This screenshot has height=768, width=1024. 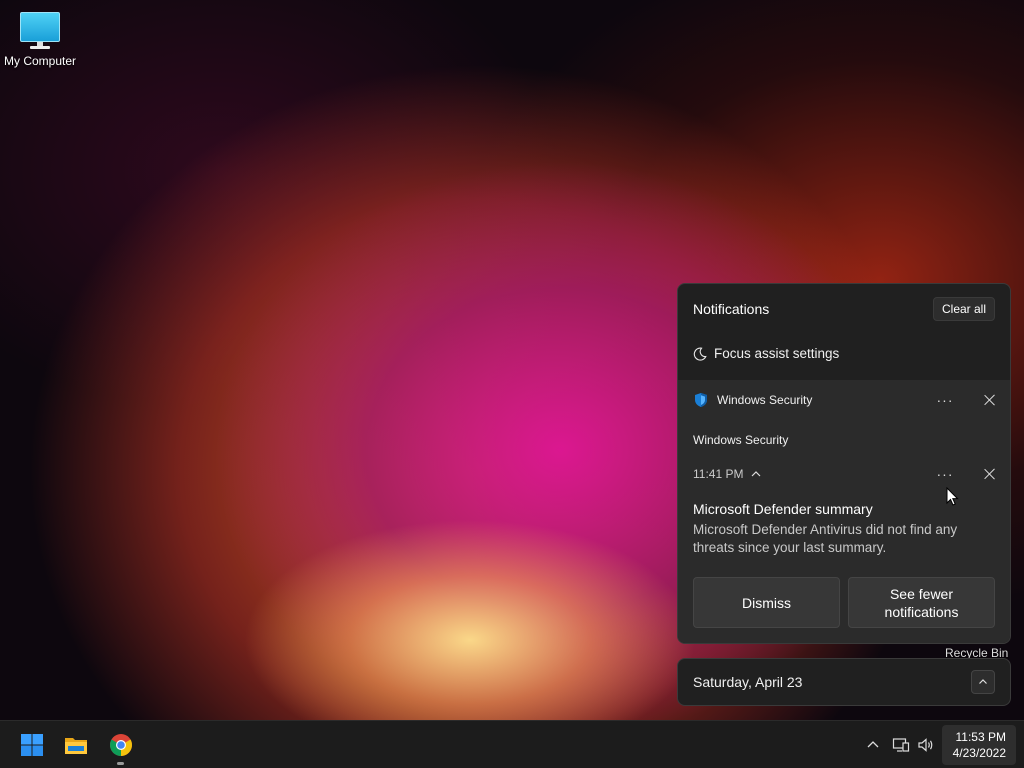 What do you see at coordinates (121, 745) in the screenshot?
I see `chrome-icon` at bounding box center [121, 745].